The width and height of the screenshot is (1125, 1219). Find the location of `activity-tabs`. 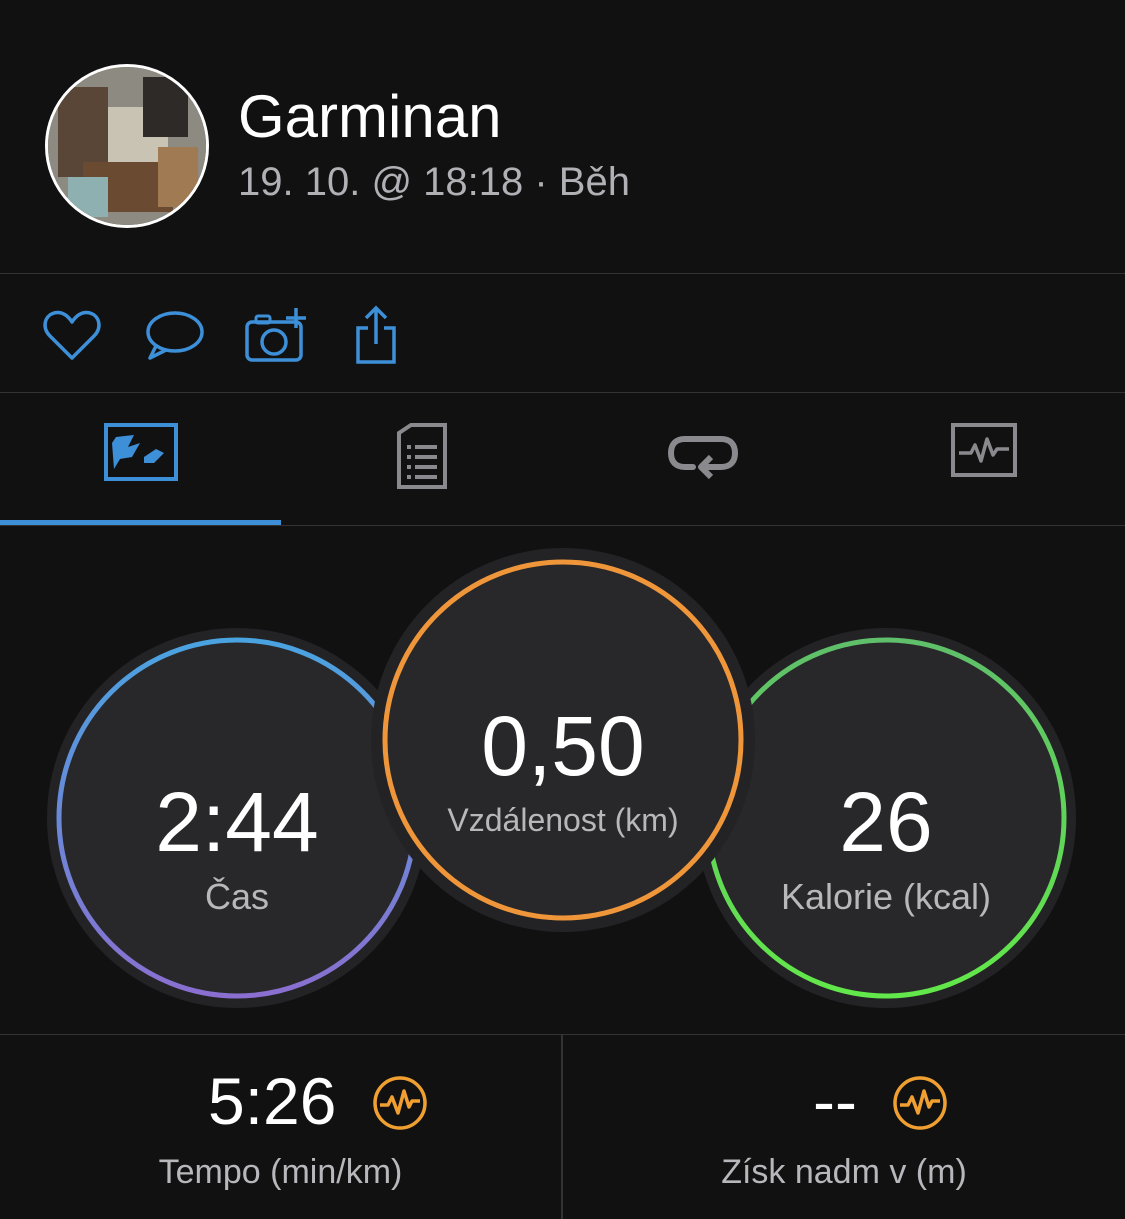

activity-tabs is located at coordinates (562, 459).